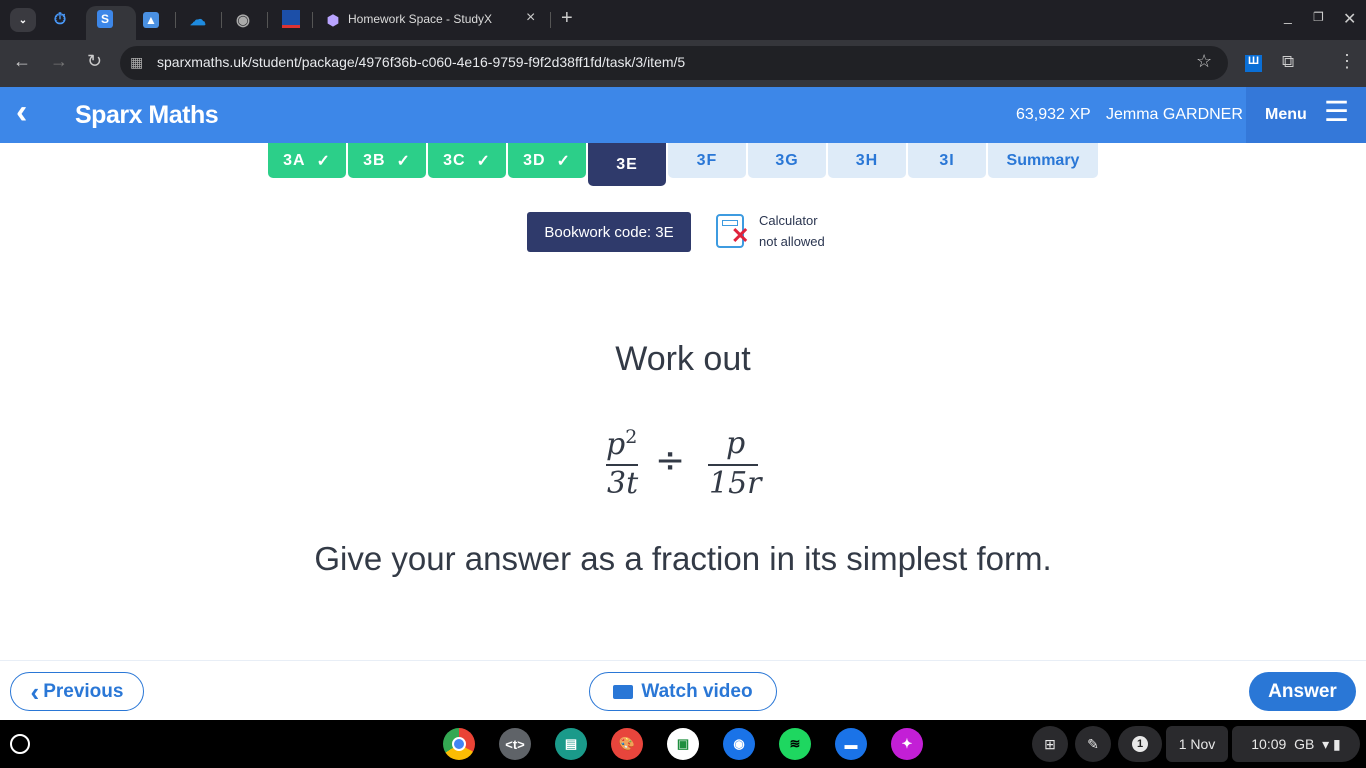 This screenshot has height=768, width=1366. Describe the element at coordinates (1337, 111) in the screenshot. I see `hamburger-icon: ☰` at that location.